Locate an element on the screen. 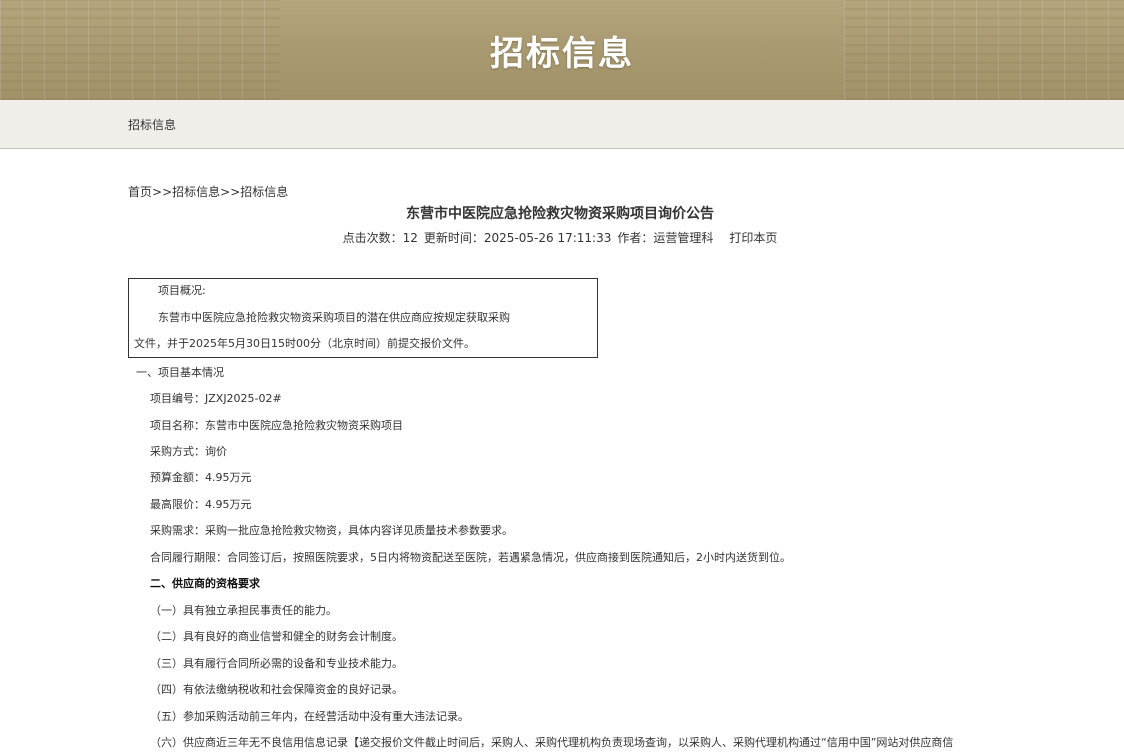  info-item: 预算金额：4.95万元 is located at coordinates (201, 477).